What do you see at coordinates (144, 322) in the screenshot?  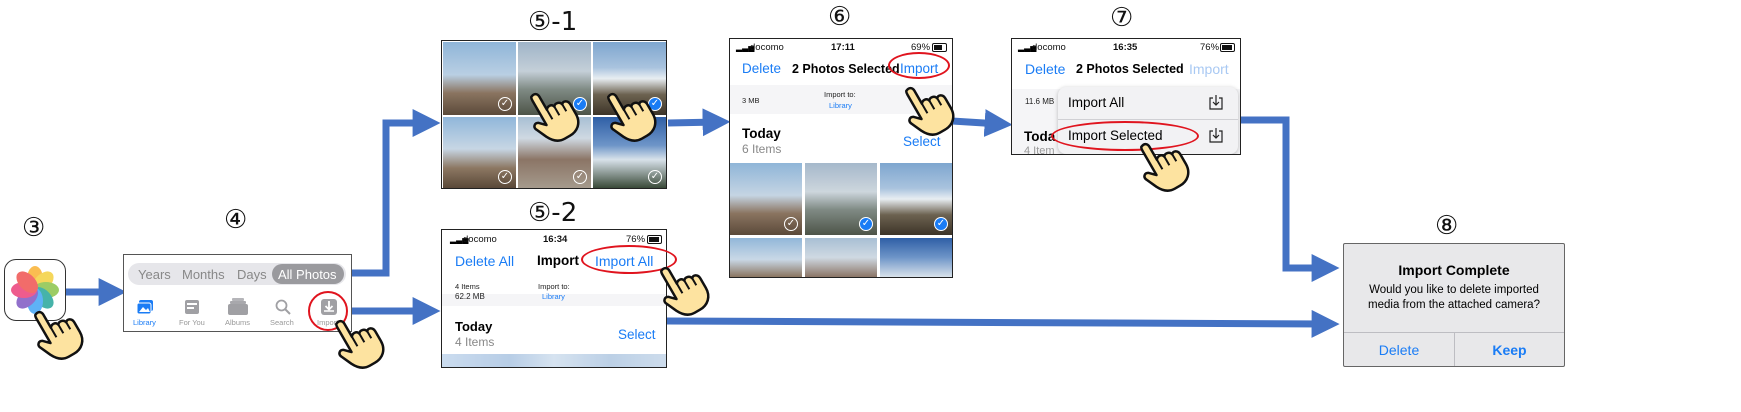 I see `tab-library: Library` at bounding box center [144, 322].